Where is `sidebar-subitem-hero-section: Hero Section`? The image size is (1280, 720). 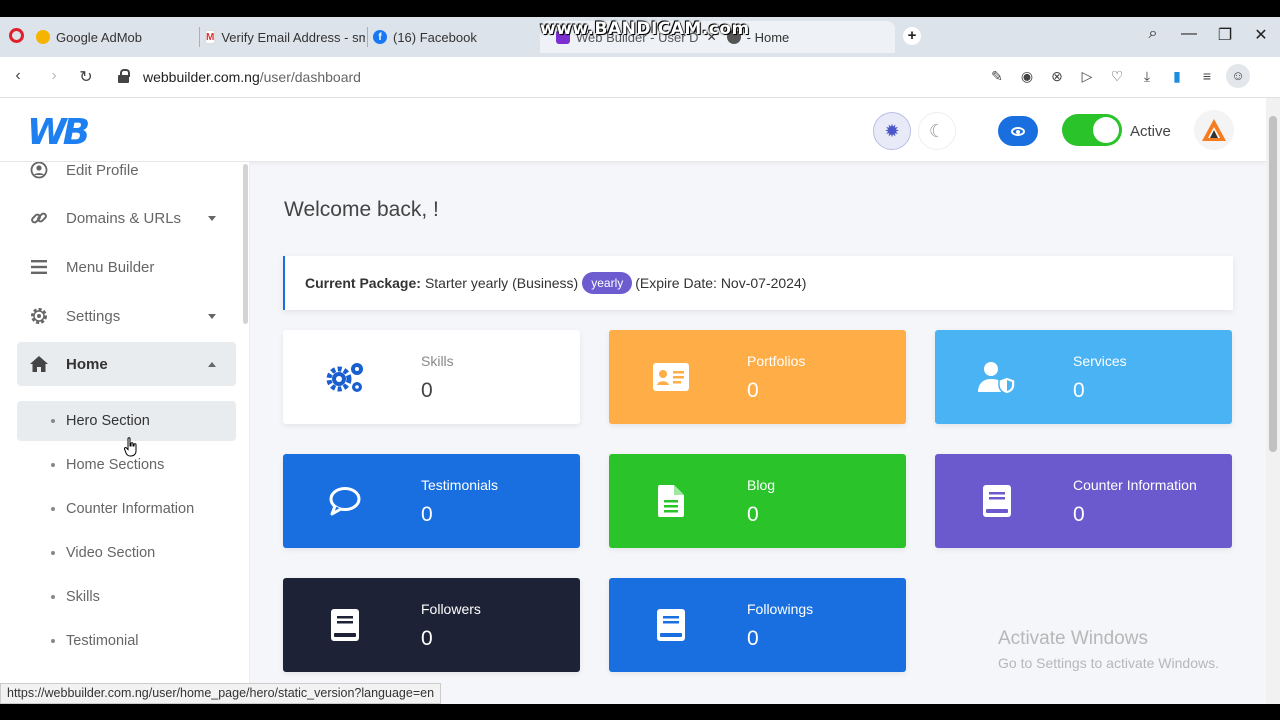
sidebar-subitem-hero-section: Hero Section is located at coordinates (126, 421).